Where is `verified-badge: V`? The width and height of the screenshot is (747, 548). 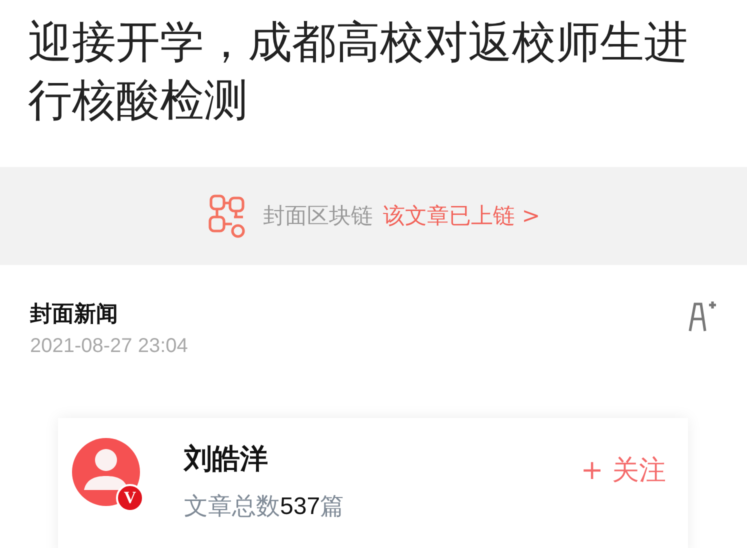 verified-badge: V is located at coordinates (130, 498).